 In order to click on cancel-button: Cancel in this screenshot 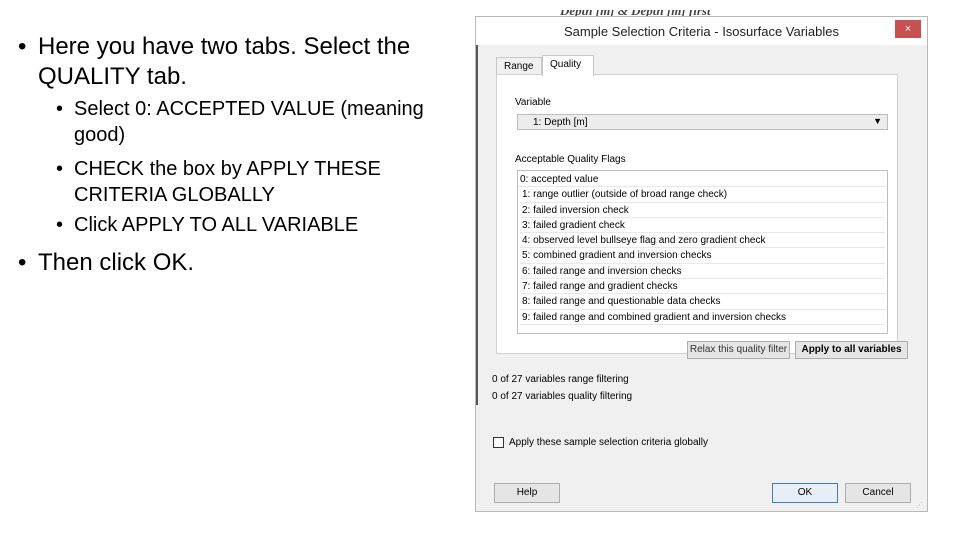, I will do `click(878, 493)`.